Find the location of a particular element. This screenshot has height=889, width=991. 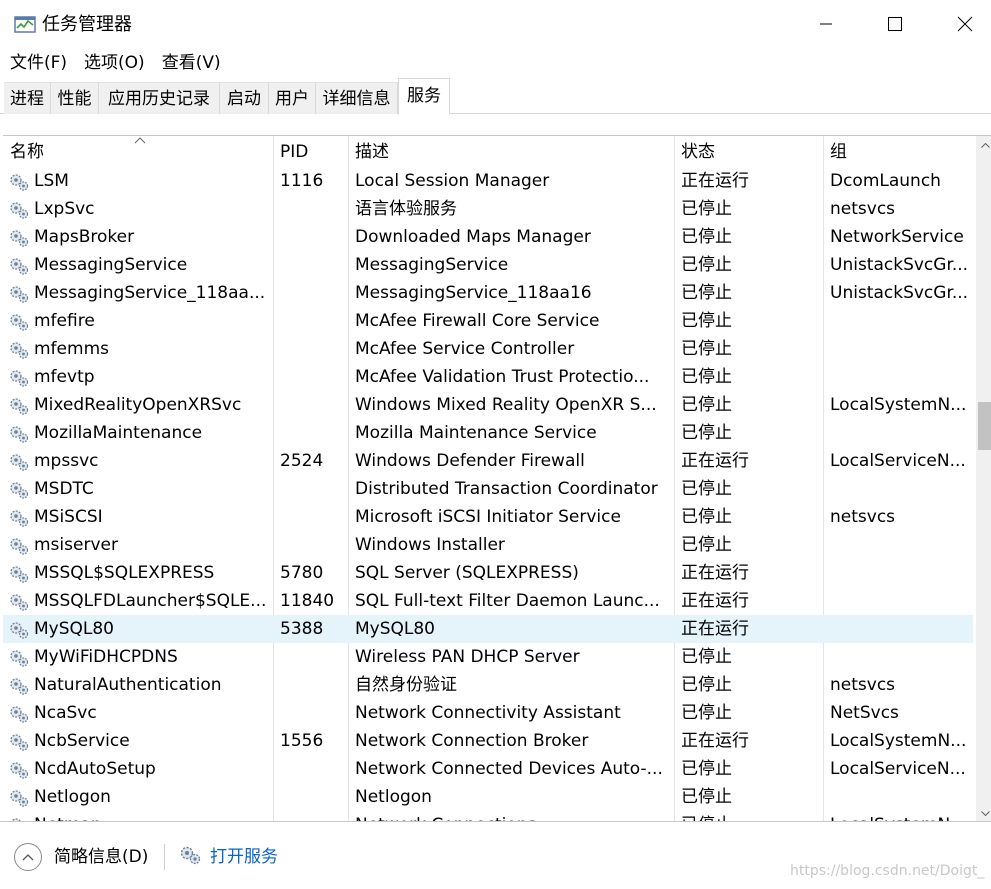

service-name: LSM is located at coordinates (51, 181).